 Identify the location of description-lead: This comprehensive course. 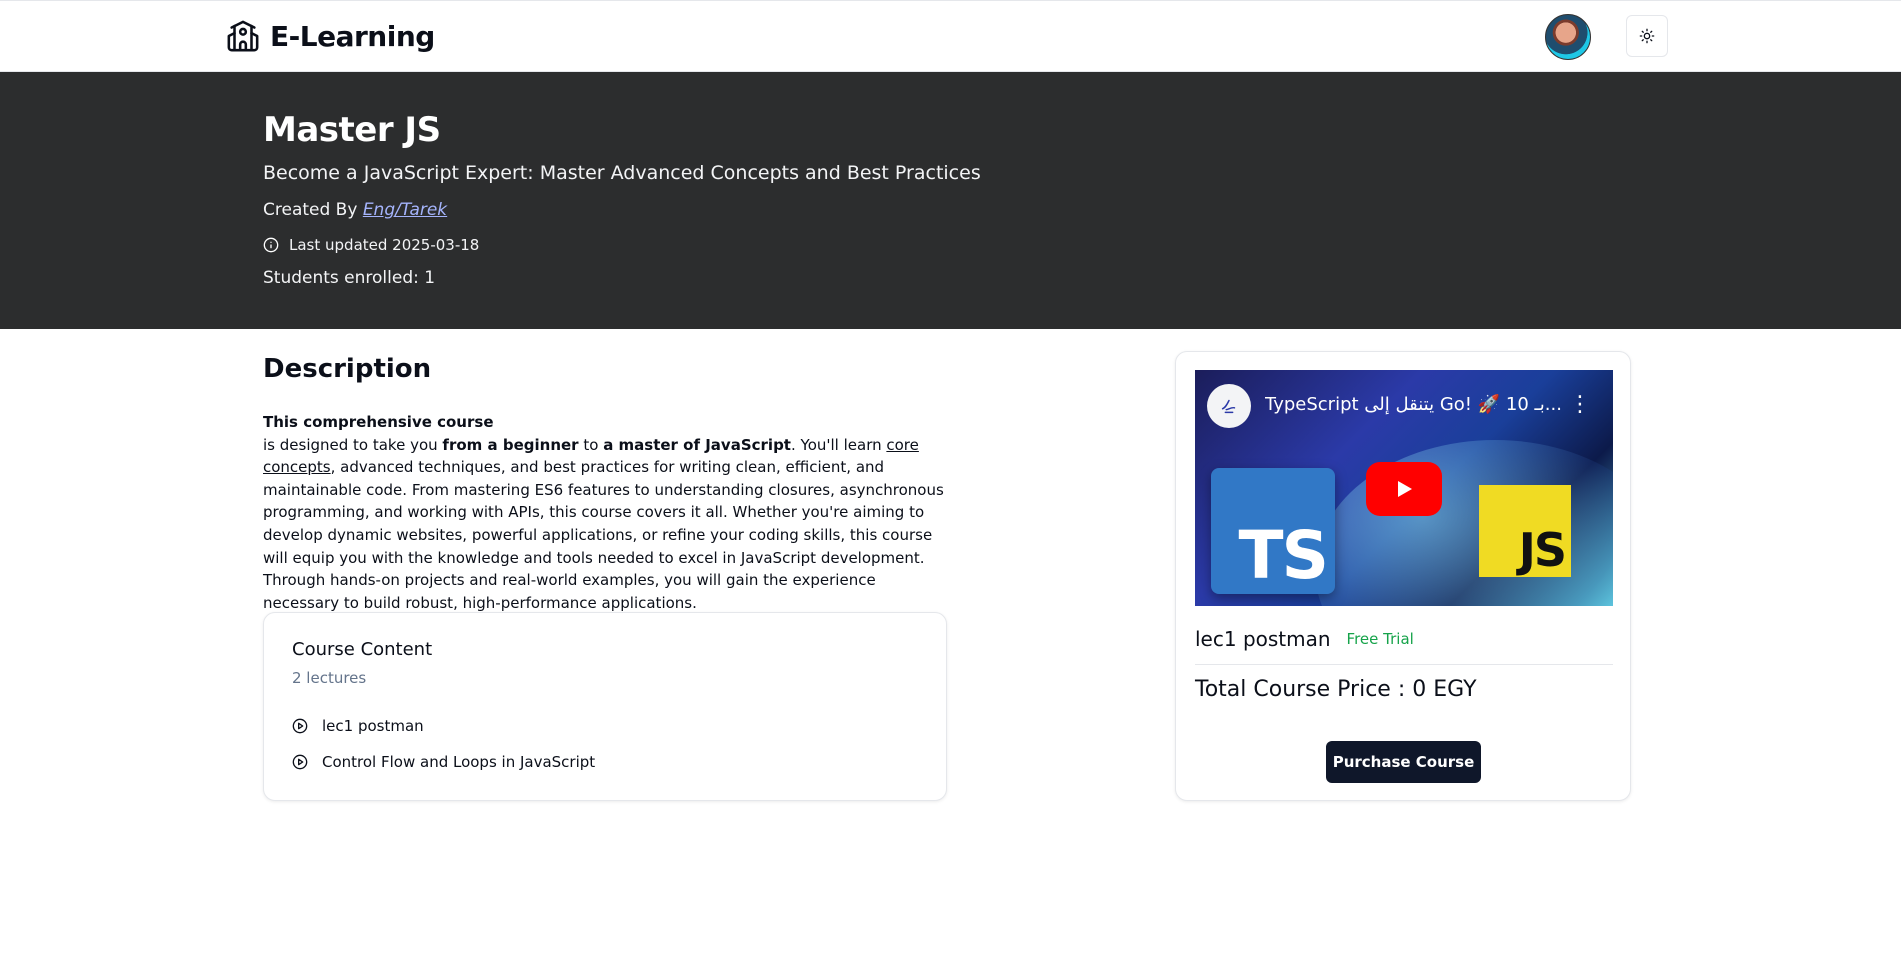
(378, 422).